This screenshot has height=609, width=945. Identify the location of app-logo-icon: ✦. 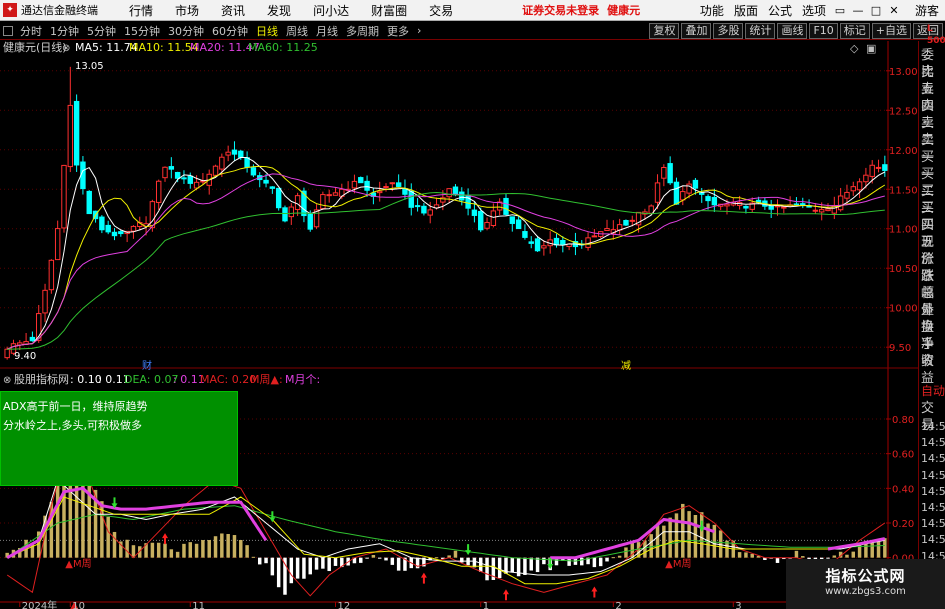
(10, 10).